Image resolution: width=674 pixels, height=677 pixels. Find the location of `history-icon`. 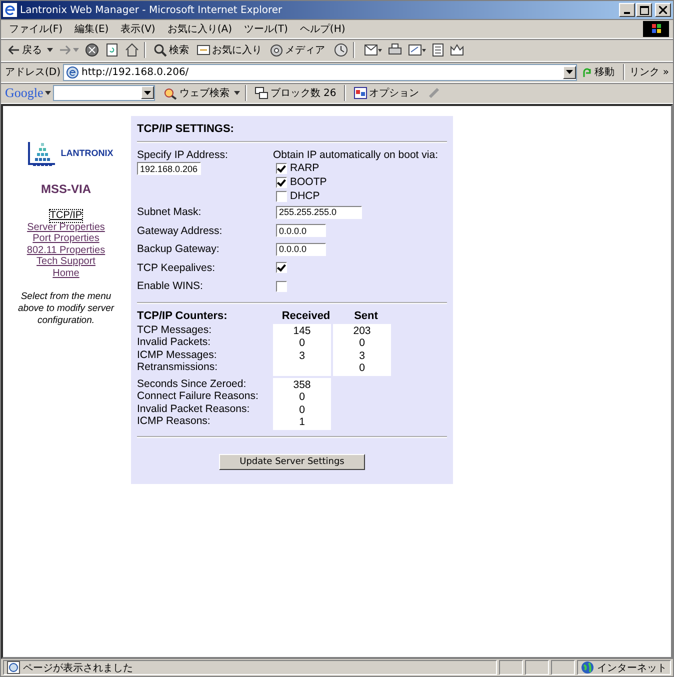

history-icon is located at coordinates (341, 50).